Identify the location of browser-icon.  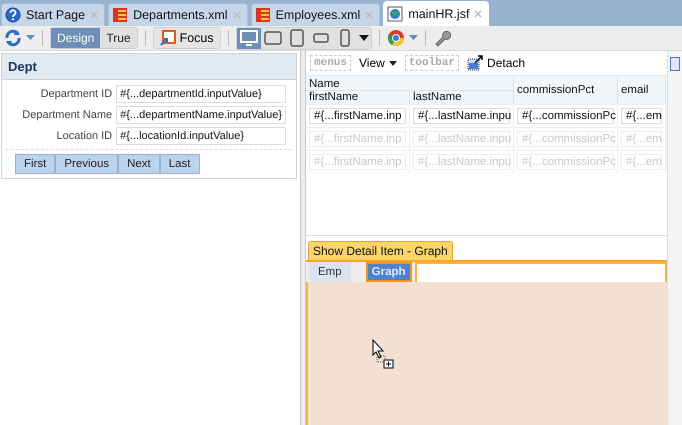
(395, 38).